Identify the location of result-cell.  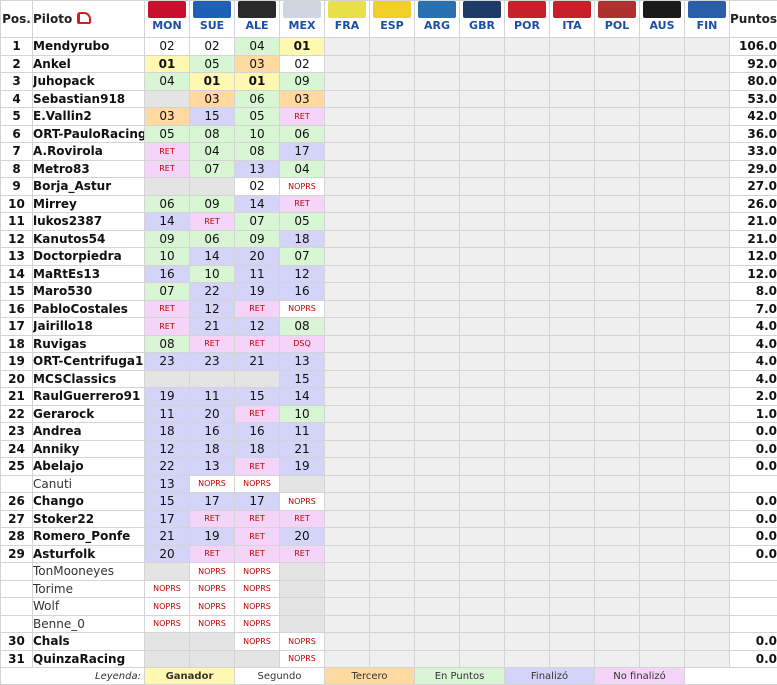
(302, 572).